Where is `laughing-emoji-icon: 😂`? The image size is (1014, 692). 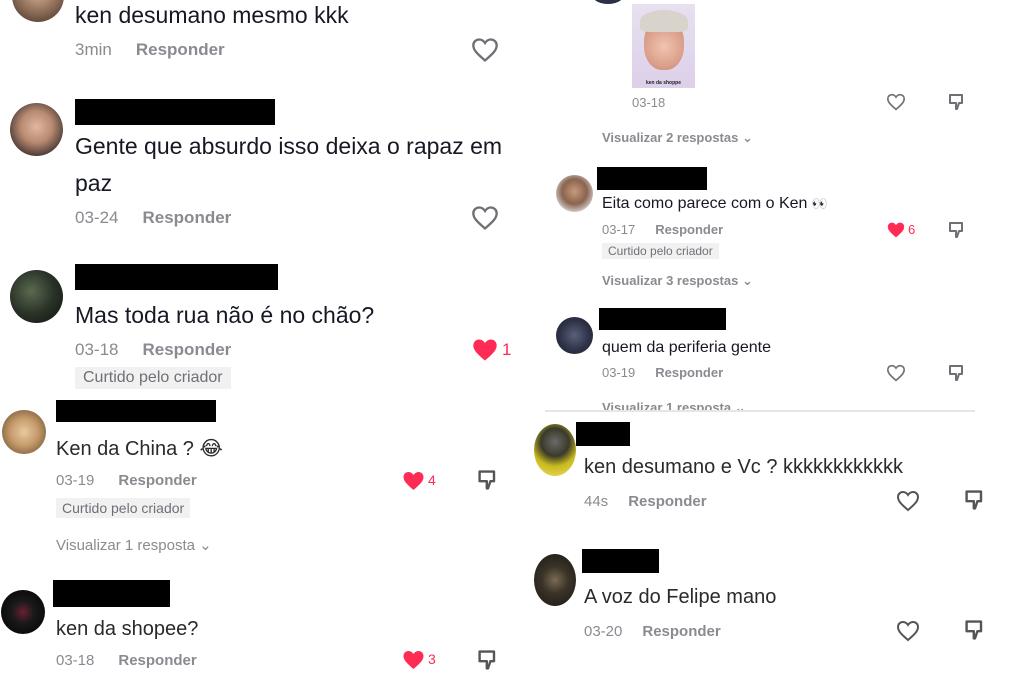
laughing-emoji-icon: 😂 is located at coordinates (211, 449).